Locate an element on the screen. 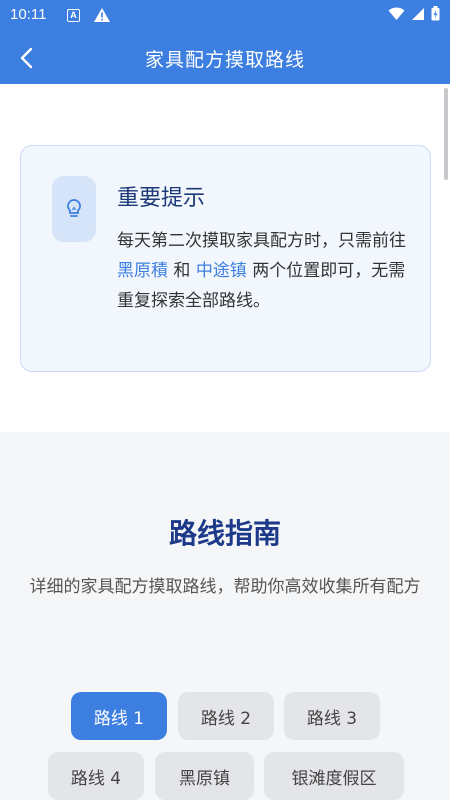 The image size is (450, 800). battery-icon is located at coordinates (435, 15).